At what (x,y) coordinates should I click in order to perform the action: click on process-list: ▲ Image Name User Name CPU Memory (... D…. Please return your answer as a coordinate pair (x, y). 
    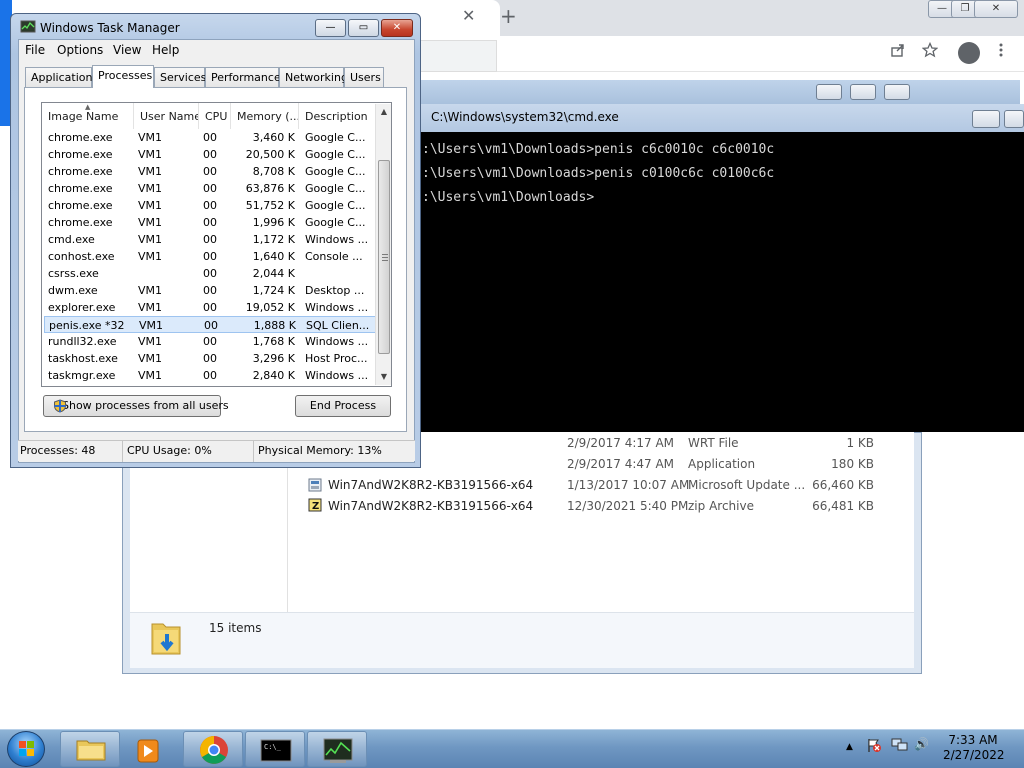
    Looking at the image, I should click on (216, 244).